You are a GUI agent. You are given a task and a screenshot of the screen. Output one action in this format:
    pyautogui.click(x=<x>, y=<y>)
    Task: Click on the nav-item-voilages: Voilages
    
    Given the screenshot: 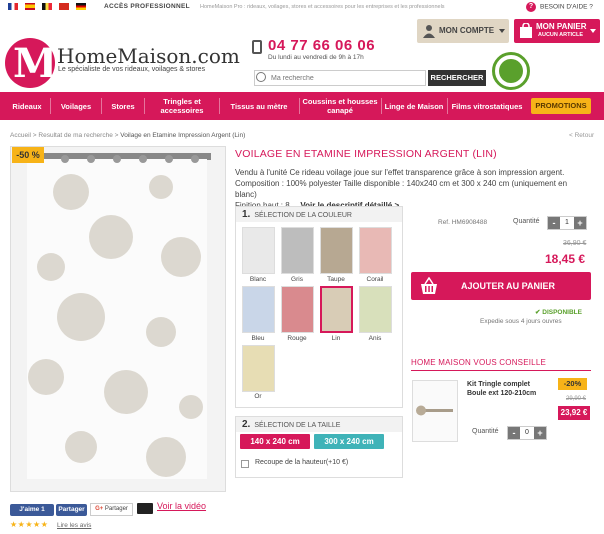 What is the action you would take?
    pyautogui.click(x=76, y=106)
    